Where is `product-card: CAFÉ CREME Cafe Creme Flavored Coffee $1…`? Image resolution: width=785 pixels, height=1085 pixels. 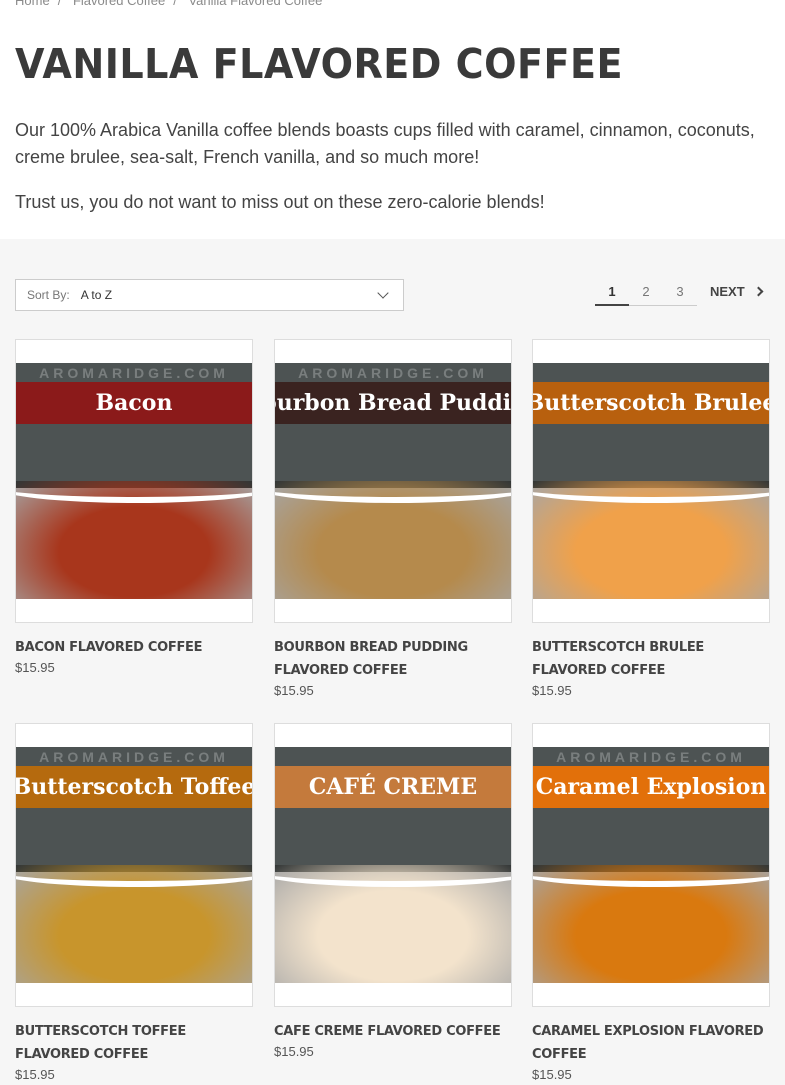
product-card: CAFÉ CREME Cafe Creme Flavored Coffee $1… is located at coordinates (393, 892).